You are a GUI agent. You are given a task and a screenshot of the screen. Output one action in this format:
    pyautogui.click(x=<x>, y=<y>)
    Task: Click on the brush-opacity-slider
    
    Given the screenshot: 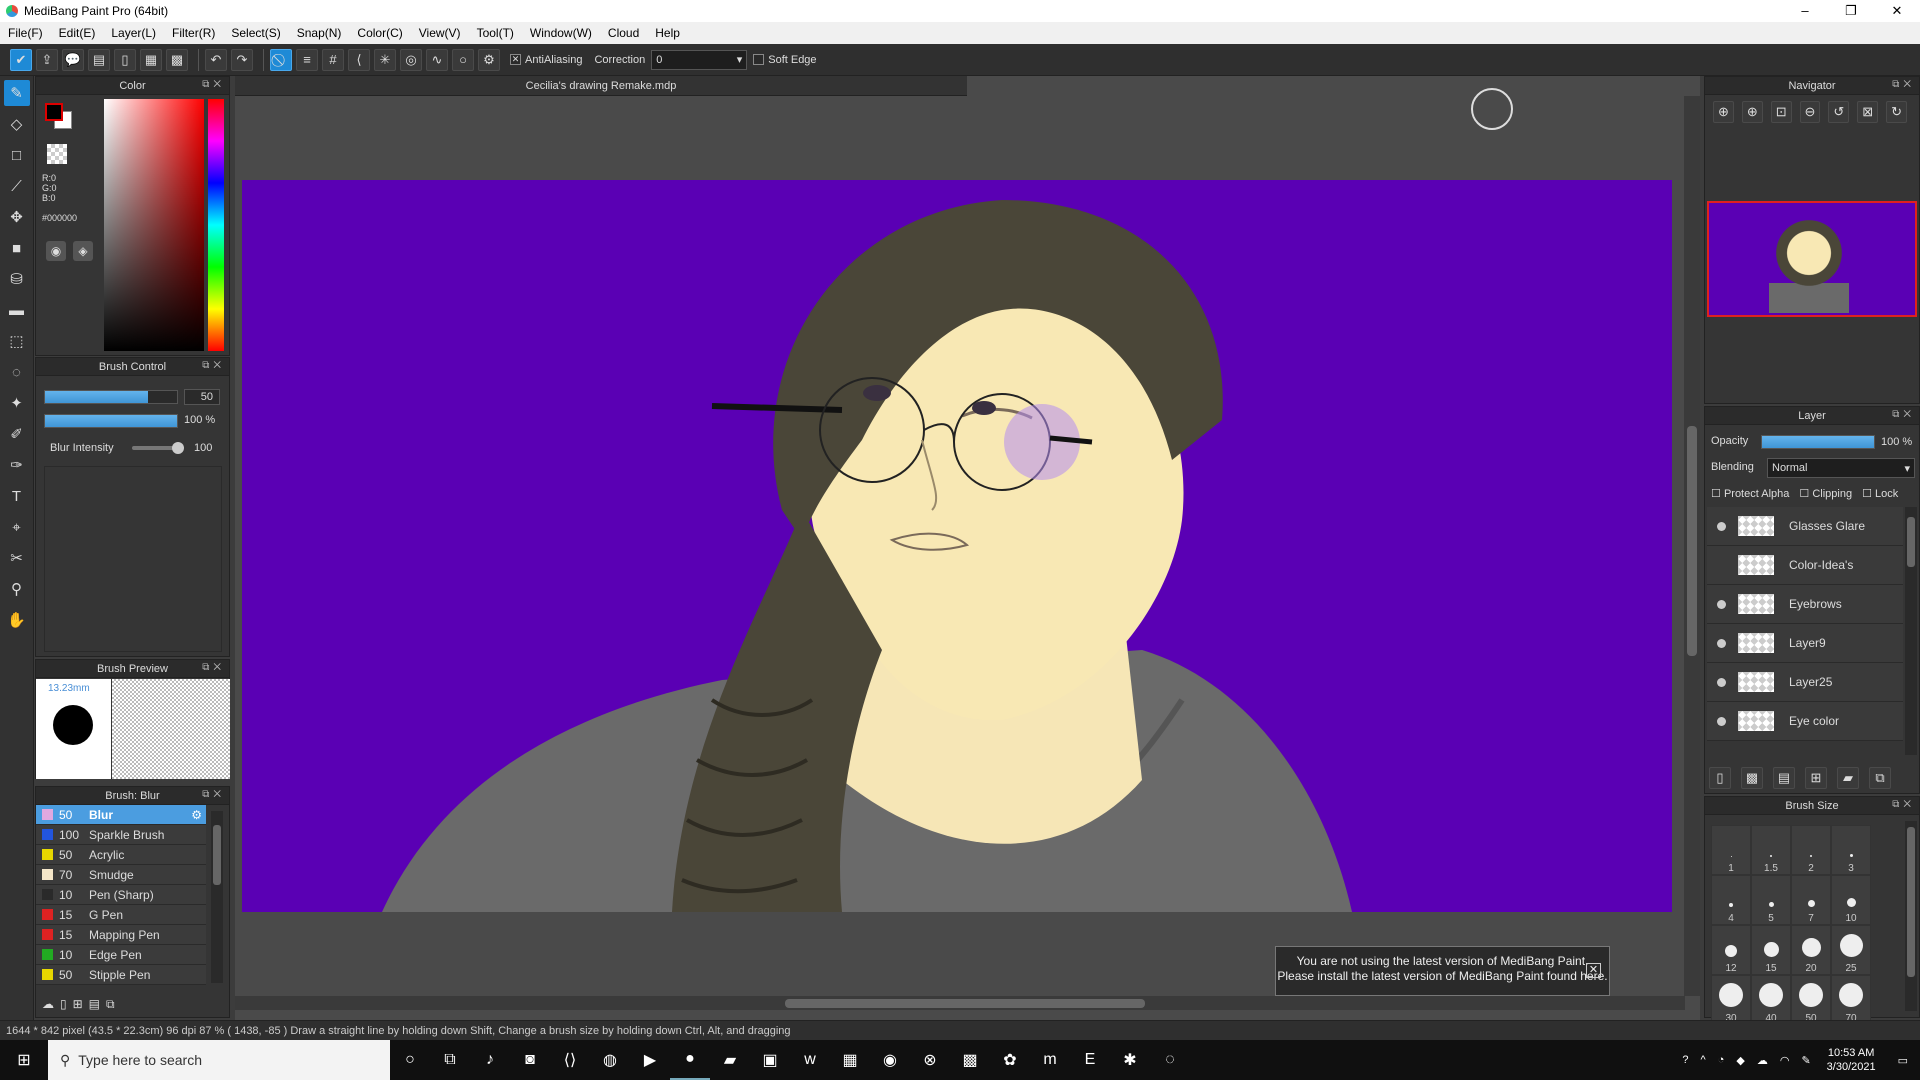 What is the action you would take?
    pyautogui.click(x=111, y=421)
    